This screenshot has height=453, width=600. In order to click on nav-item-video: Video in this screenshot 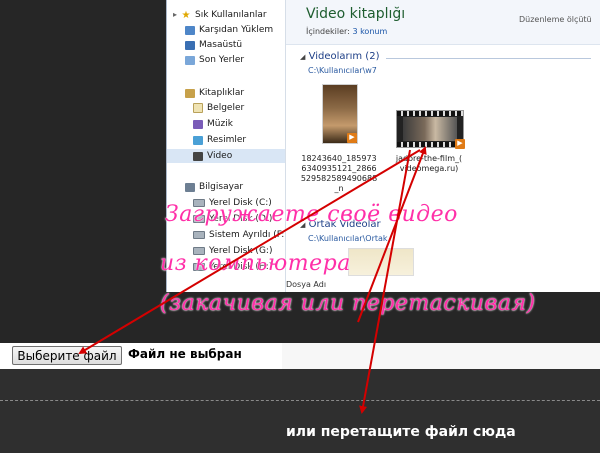, I will do `click(226, 156)`.